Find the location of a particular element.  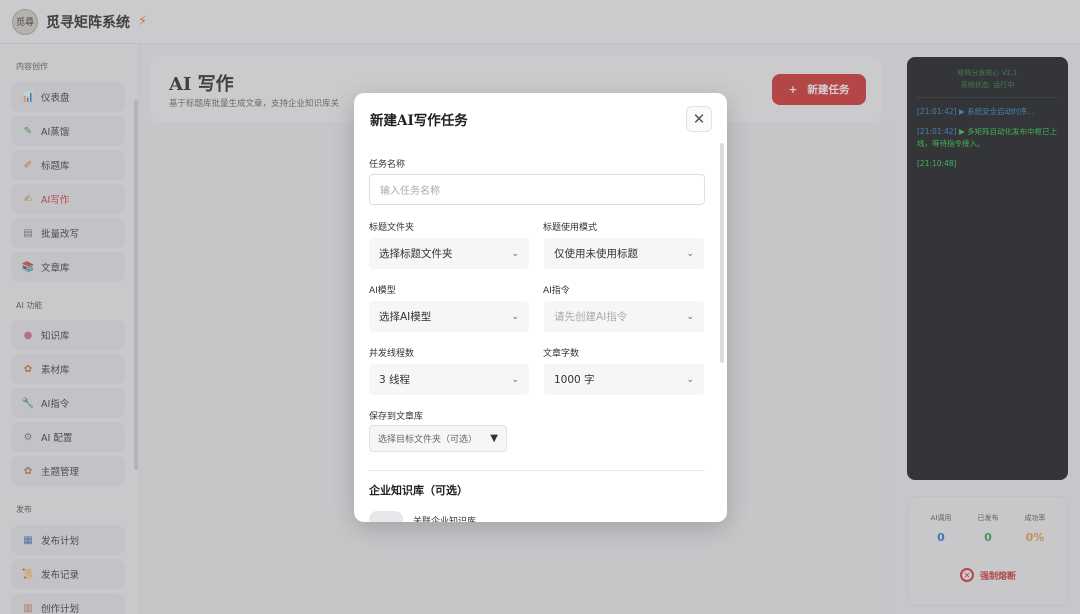

ai-prompt-label: AI指令 is located at coordinates (556, 291).